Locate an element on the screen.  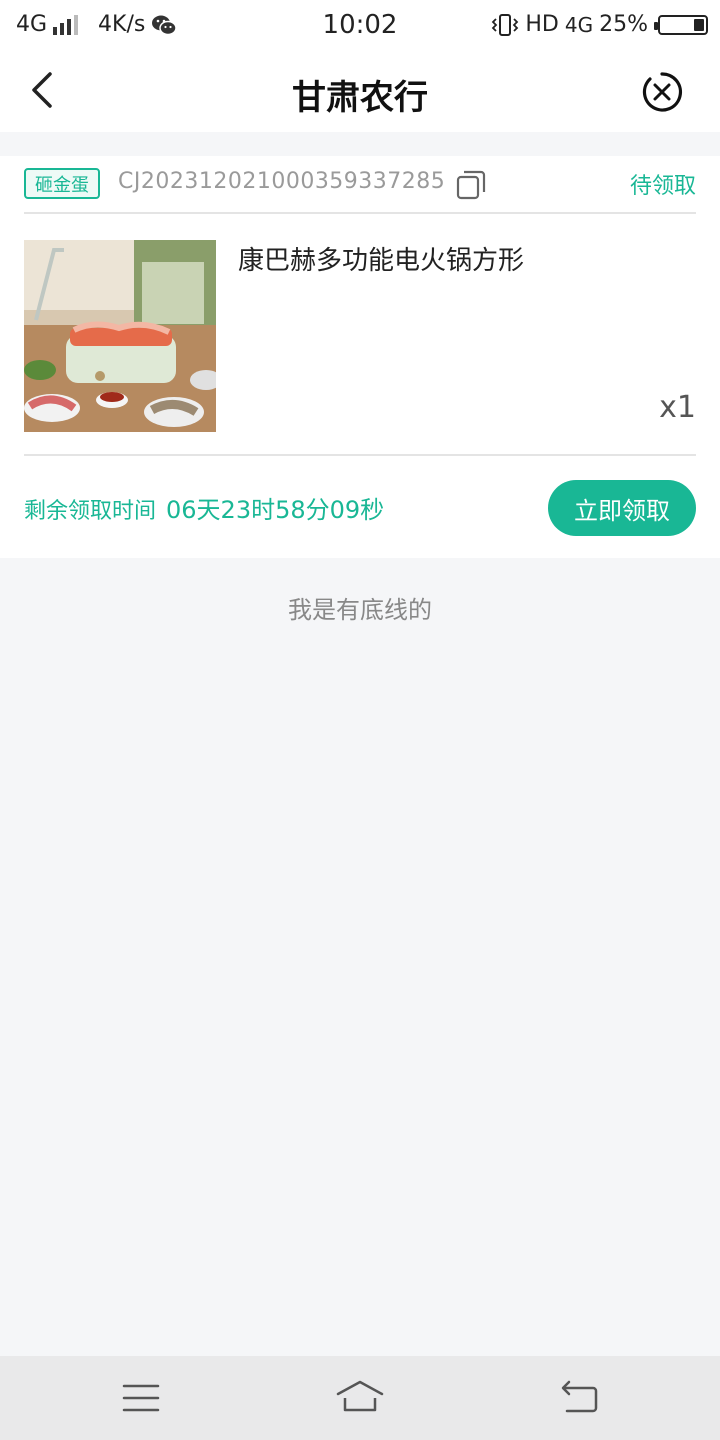
system-nav-bar is located at coordinates (360, 1398).